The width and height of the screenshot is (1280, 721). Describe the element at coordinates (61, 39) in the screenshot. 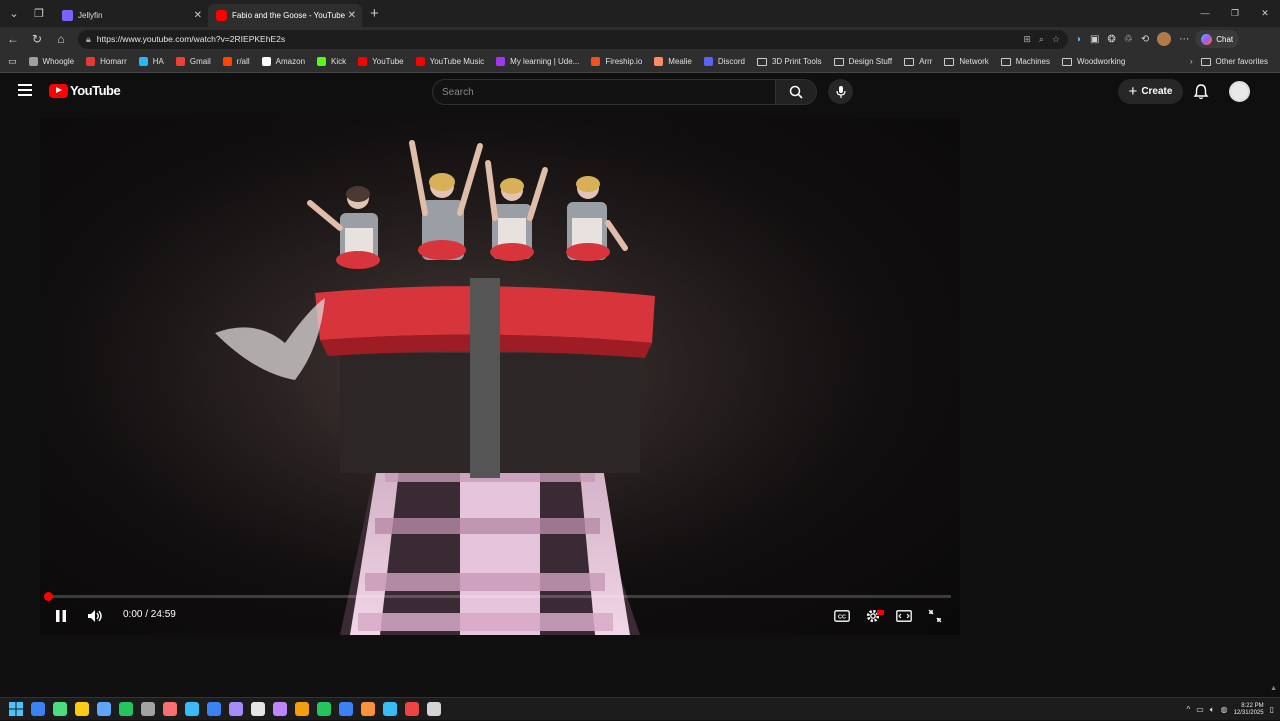

I see `home-icon: ⌂` at that location.